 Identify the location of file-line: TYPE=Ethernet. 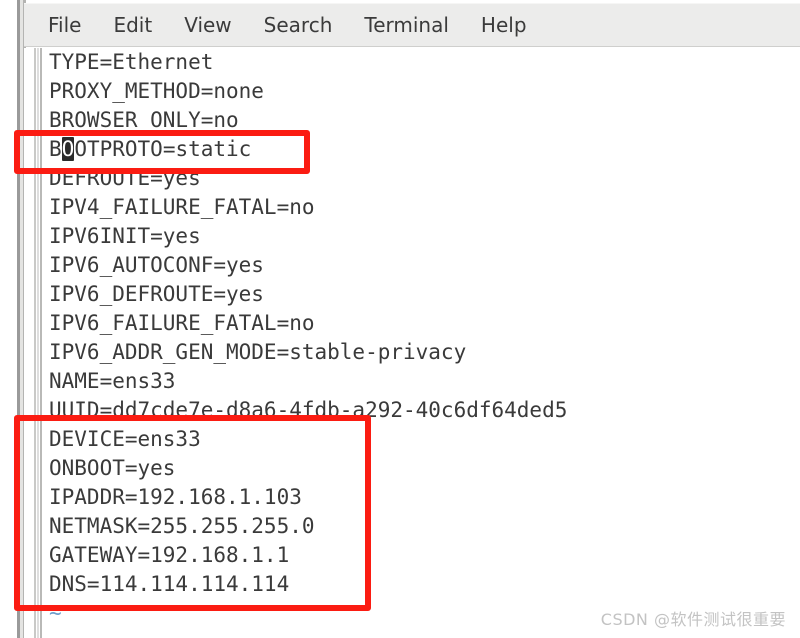
(308, 62).